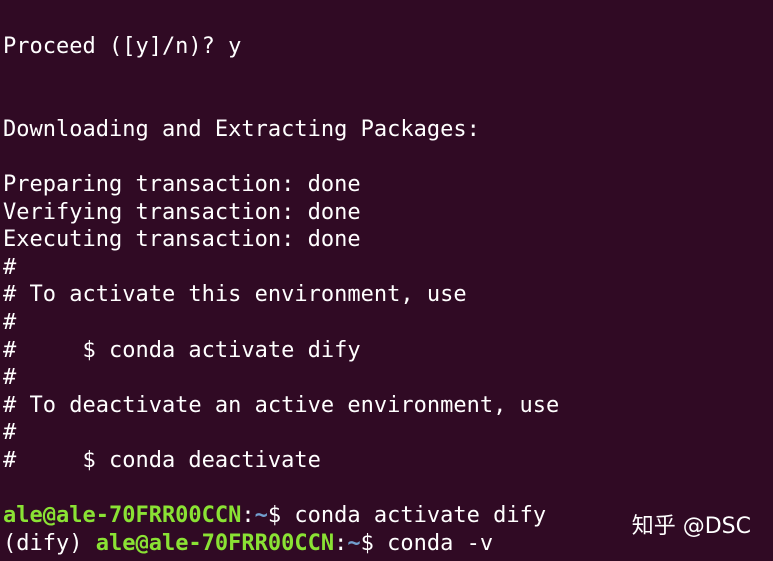 The width and height of the screenshot is (773, 561). What do you see at coordinates (182, 184) in the screenshot?
I see `output-line: Preparing transaction: done` at bounding box center [182, 184].